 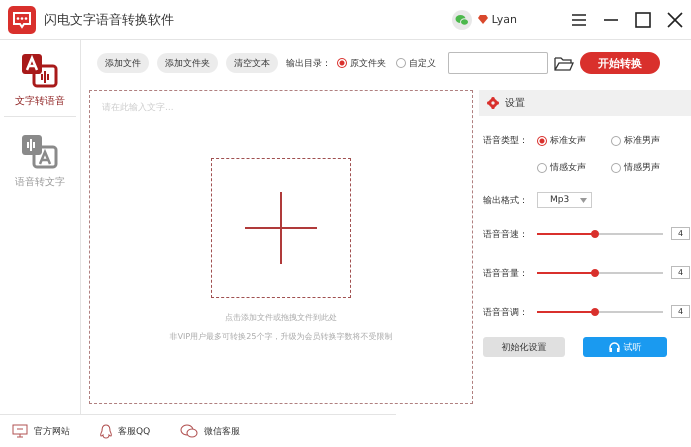 What do you see at coordinates (483, 19) in the screenshot?
I see `diamond-icon` at bounding box center [483, 19].